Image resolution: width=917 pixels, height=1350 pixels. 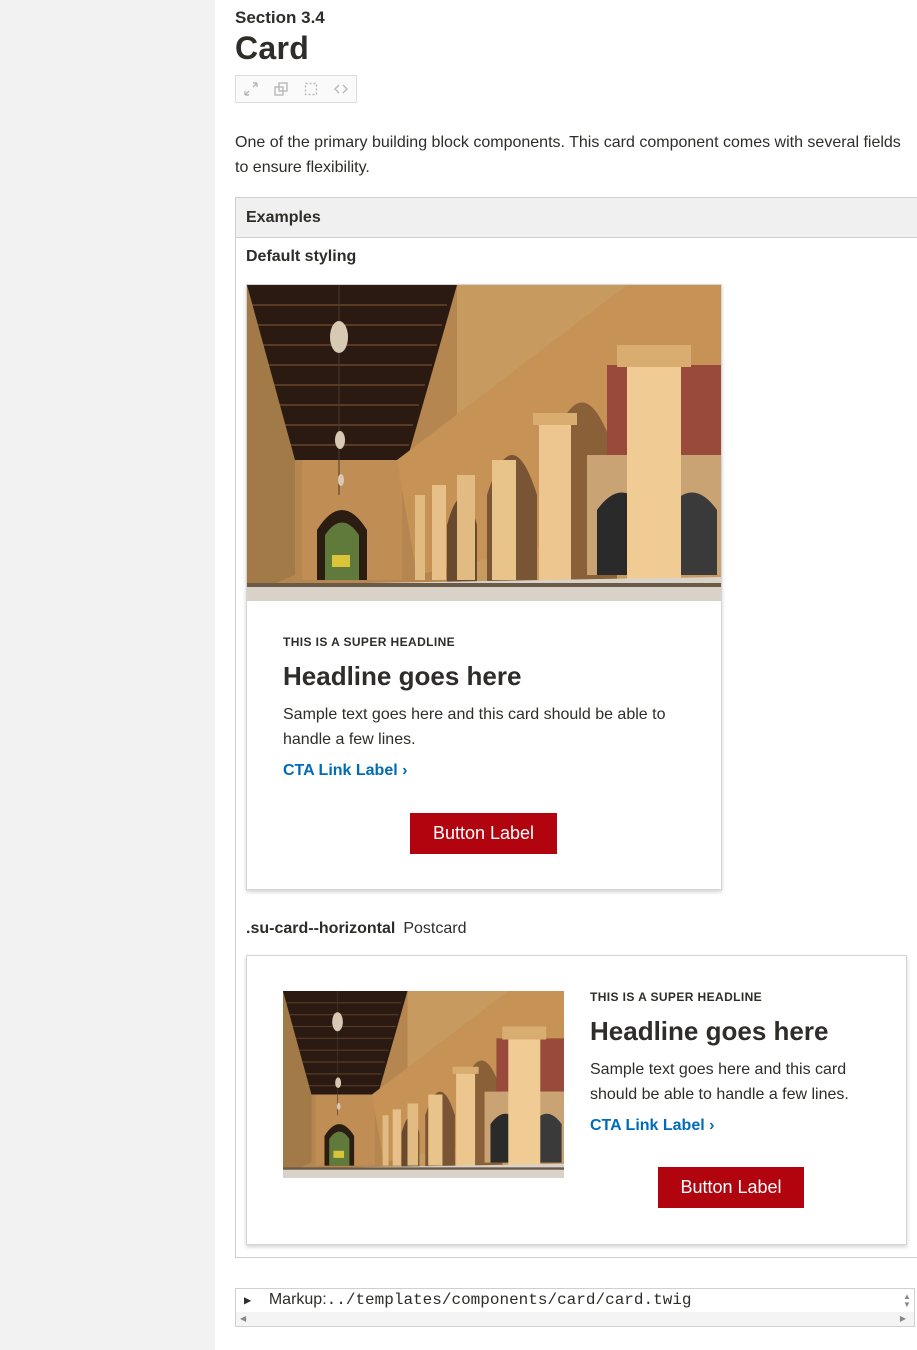 I want to click on scroll-left-icon: ◀, so click(x=243, y=1319).